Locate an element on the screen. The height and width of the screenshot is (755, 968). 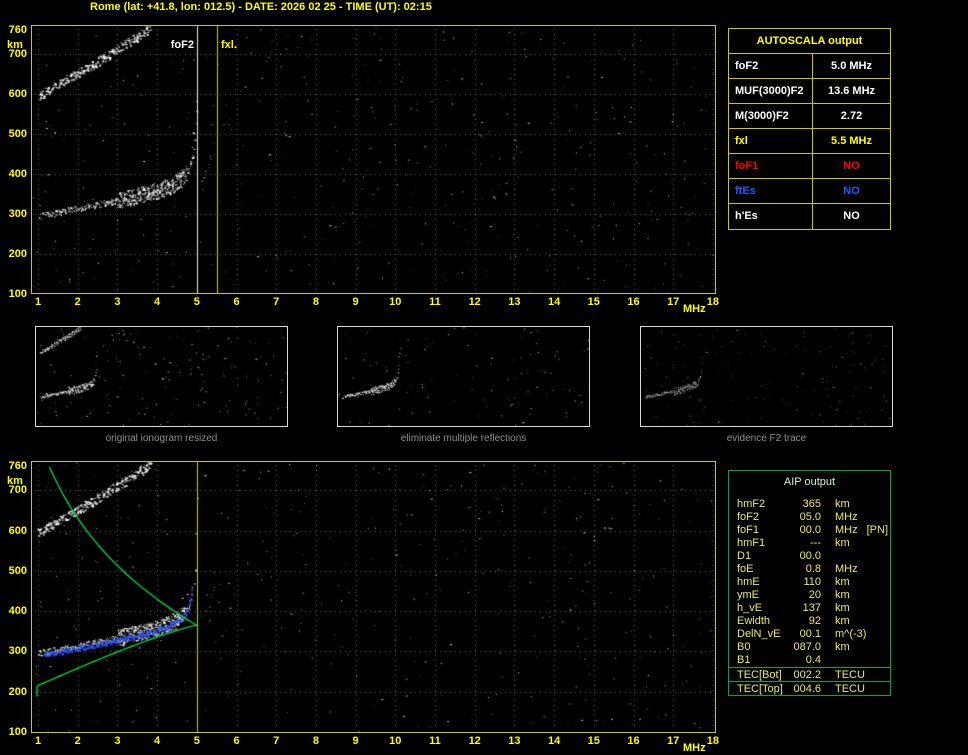
parameter-value: 00.0 is located at coordinates (810, 530).